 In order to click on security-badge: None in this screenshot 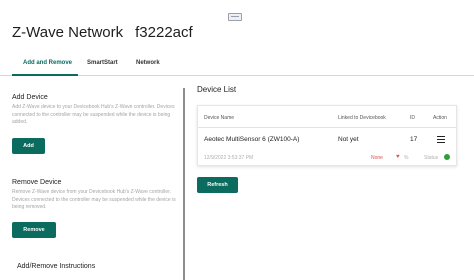, I will do `click(377, 158)`.